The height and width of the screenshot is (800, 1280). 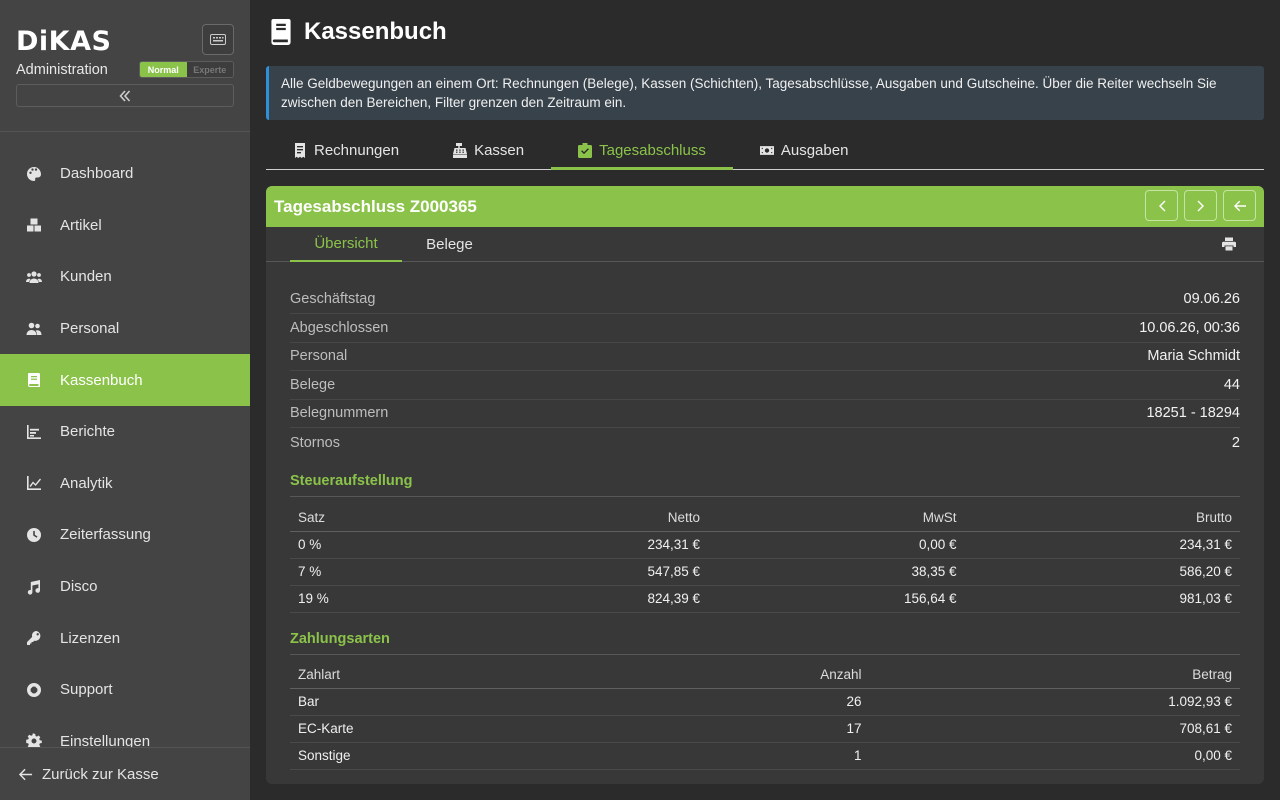 I want to click on detail-row: Abgeschlossen 10.06.26, 00:36, so click(x=765, y=328).